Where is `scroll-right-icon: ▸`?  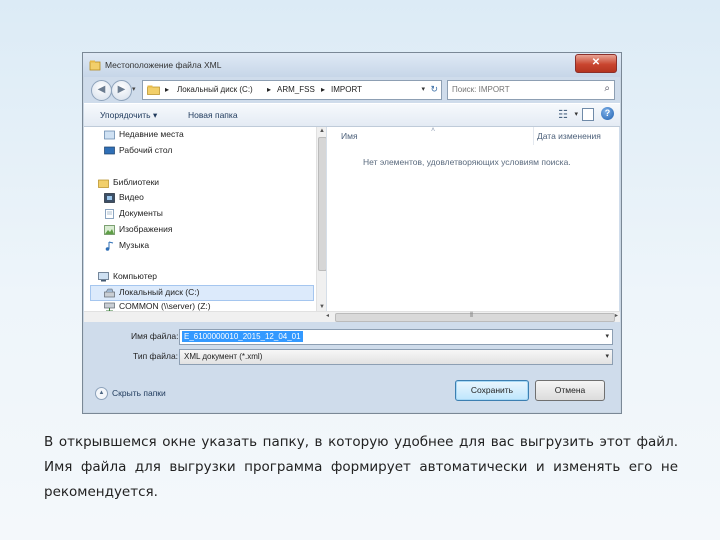 scroll-right-icon: ▸ is located at coordinates (616, 315).